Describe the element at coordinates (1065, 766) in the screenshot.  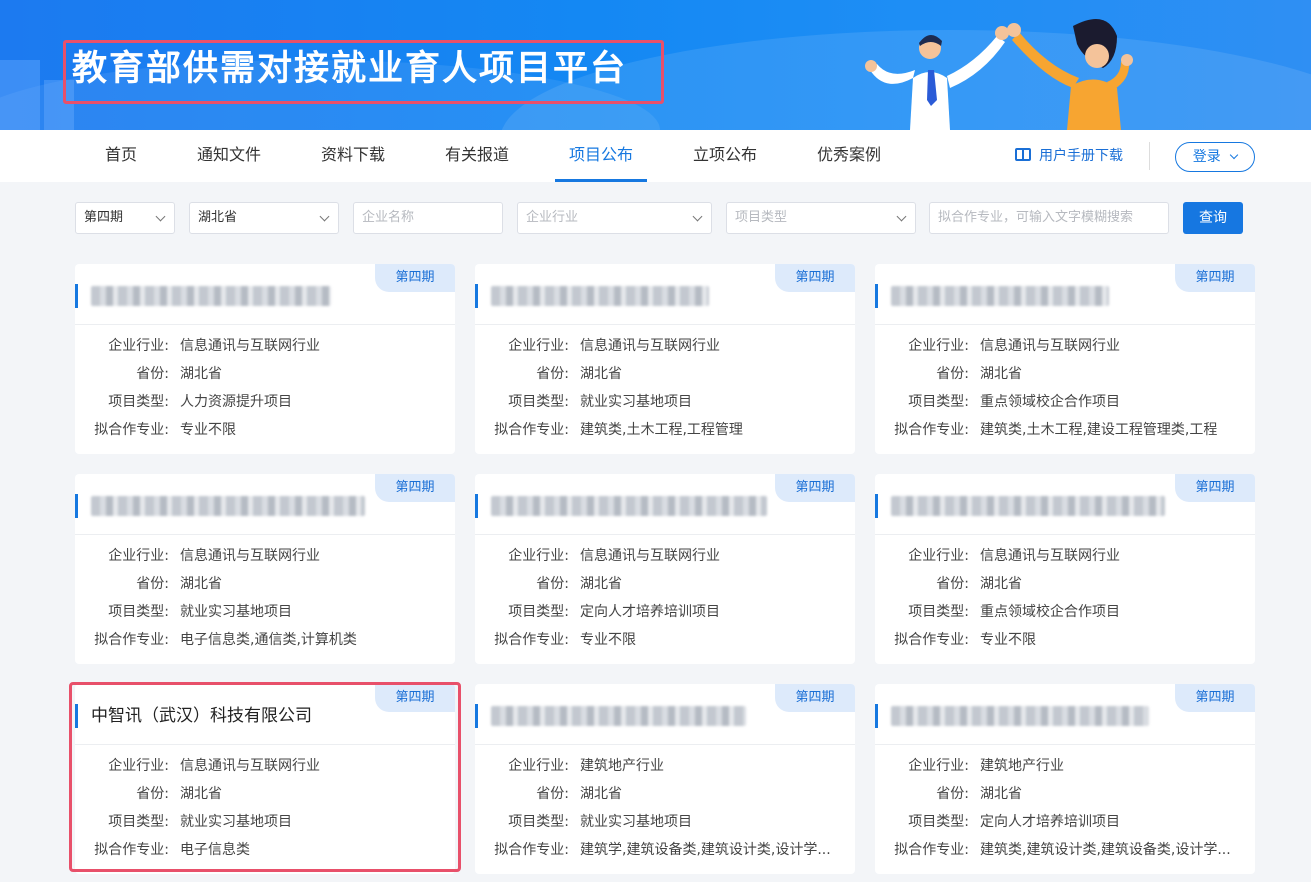
I see `field-row-industry: 企业行业: 建筑地产行业` at that location.